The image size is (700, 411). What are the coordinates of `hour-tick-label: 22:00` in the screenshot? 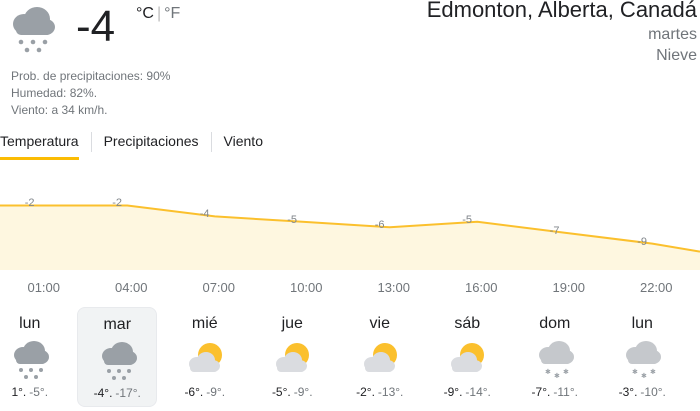 It's located at (656, 287).